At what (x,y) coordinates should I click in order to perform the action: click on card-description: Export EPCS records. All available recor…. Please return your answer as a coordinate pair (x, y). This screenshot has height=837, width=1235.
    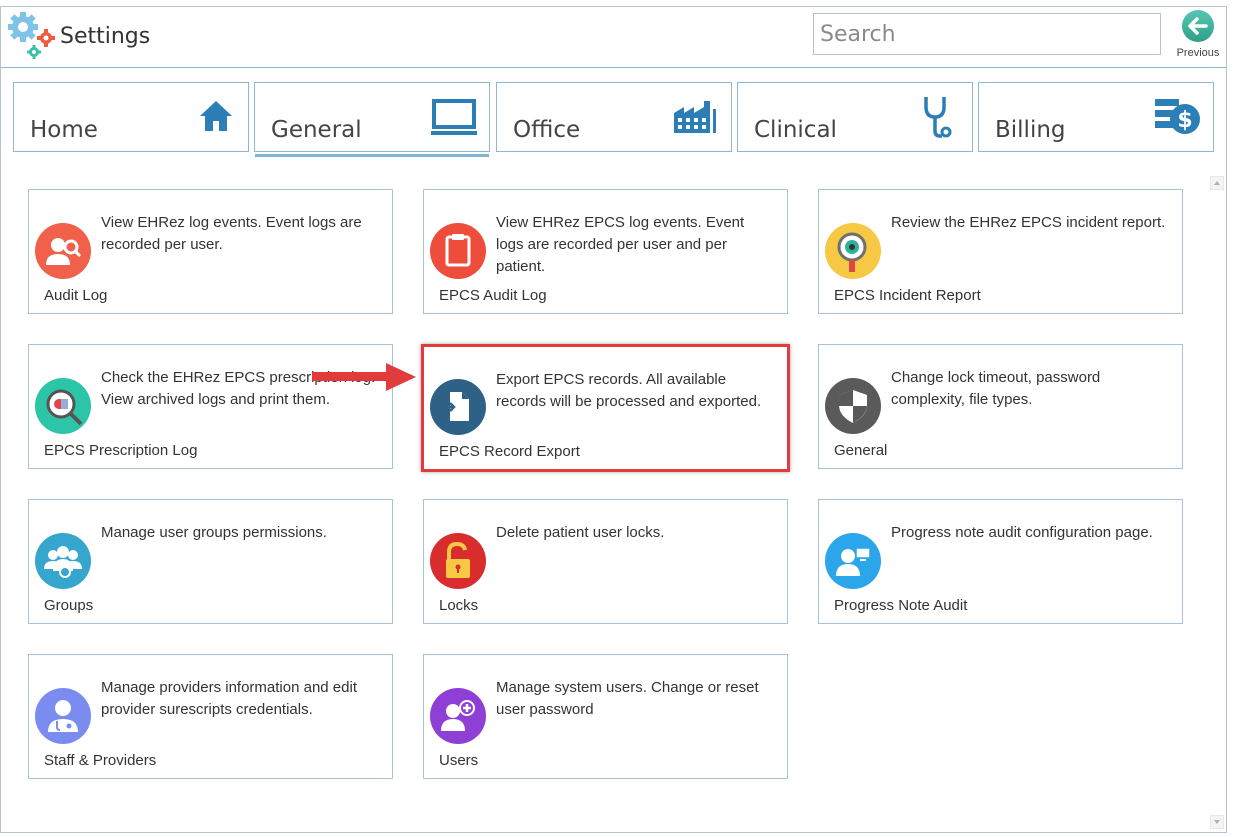
    Looking at the image, I should click on (629, 390).